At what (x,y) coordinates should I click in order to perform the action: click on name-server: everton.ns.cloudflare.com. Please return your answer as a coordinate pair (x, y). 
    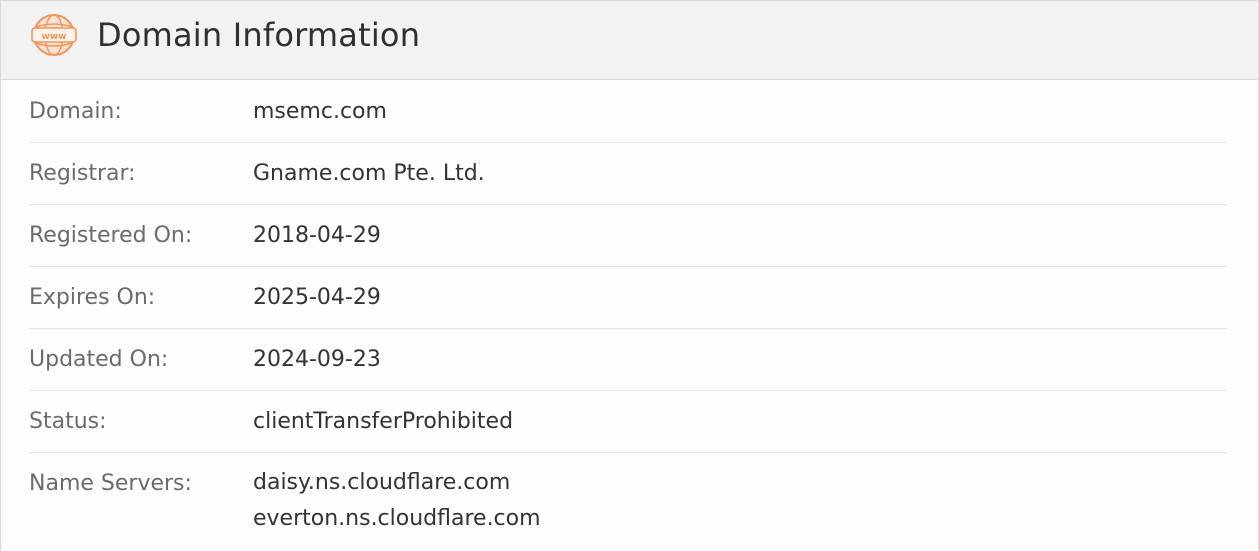
    Looking at the image, I should click on (397, 518).